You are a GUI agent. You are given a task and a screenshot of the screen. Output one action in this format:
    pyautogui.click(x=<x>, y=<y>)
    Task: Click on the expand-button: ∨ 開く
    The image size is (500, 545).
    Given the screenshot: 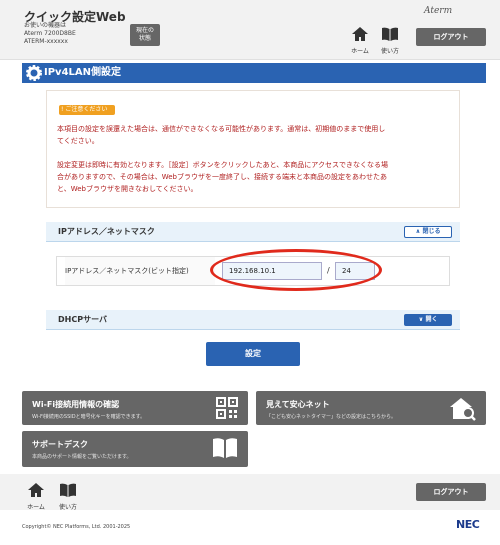 What is the action you would take?
    pyautogui.click(x=428, y=320)
    